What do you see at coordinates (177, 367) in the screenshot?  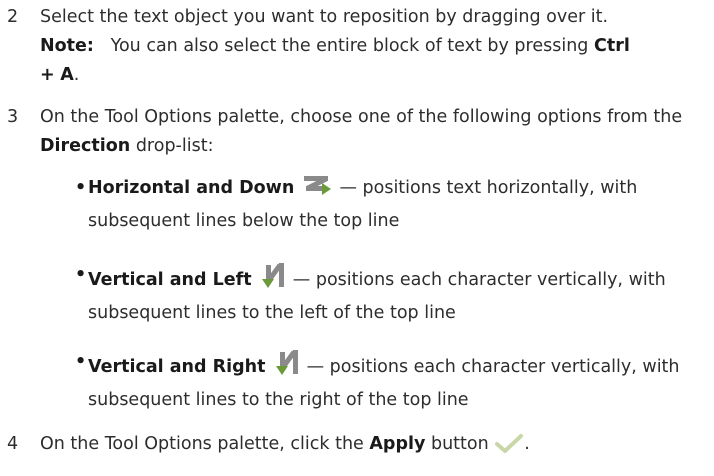 I see `option-label: Vertical and Right` at bounding box center [177, 367].